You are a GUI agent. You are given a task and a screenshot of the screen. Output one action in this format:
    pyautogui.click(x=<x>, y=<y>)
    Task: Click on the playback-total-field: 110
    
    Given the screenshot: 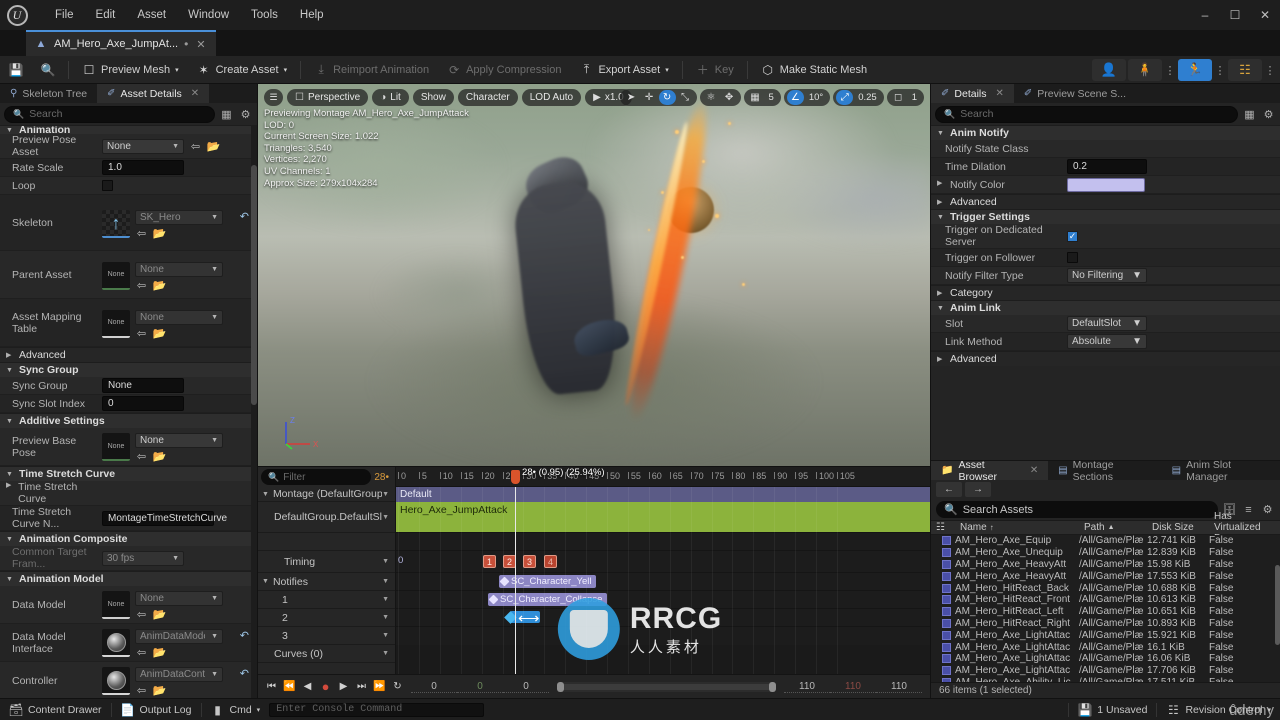 What is the action you would take?
    pyautogui.click(x=899, y=687)
    